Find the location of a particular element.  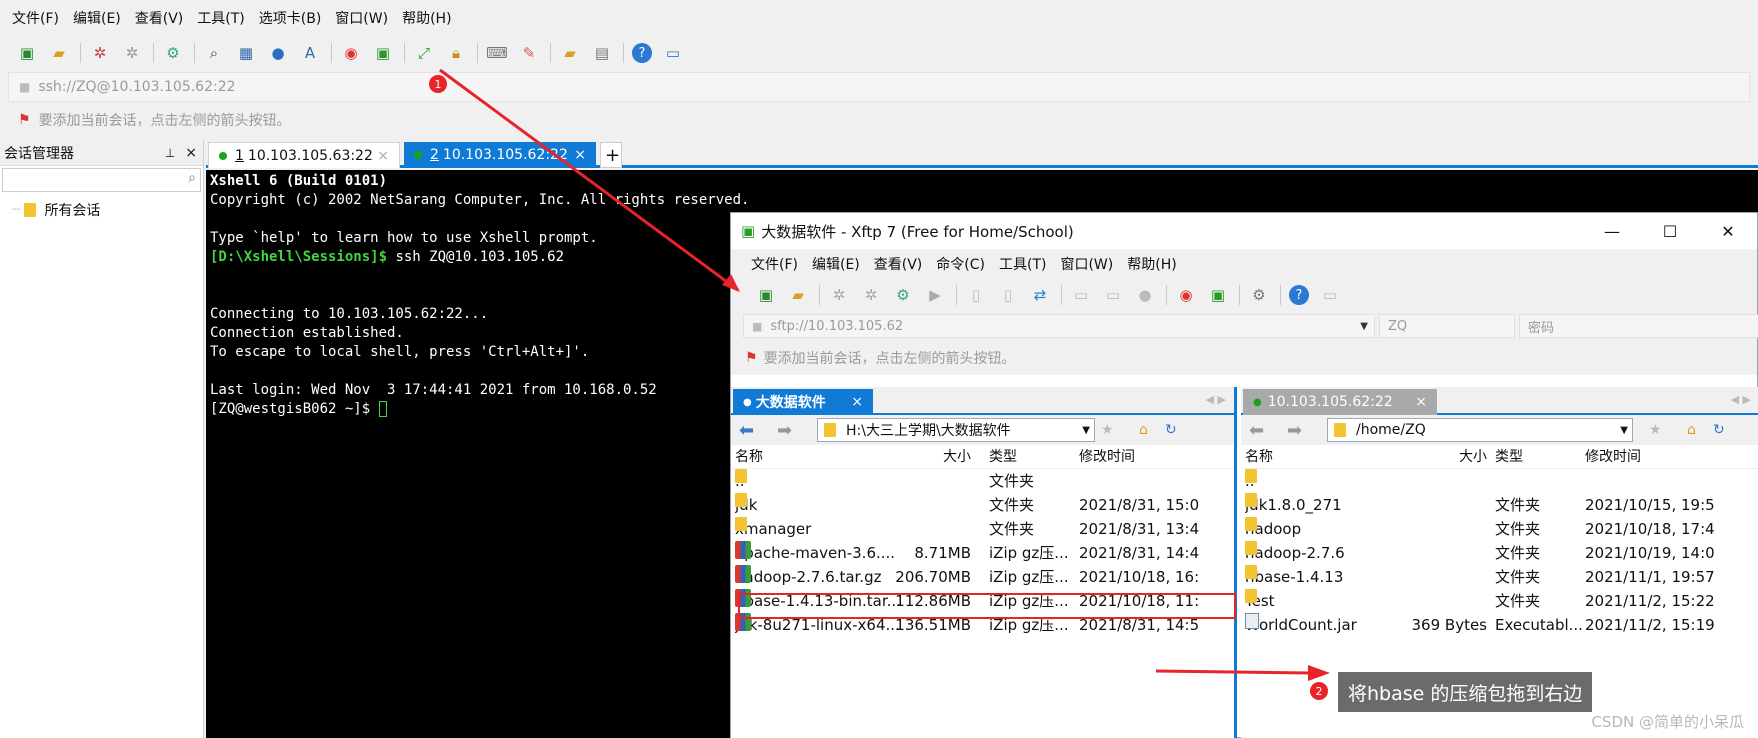

annotation-callout: 将hbase 的压缩包拖到右边 is located at coordinates (1465, 692).